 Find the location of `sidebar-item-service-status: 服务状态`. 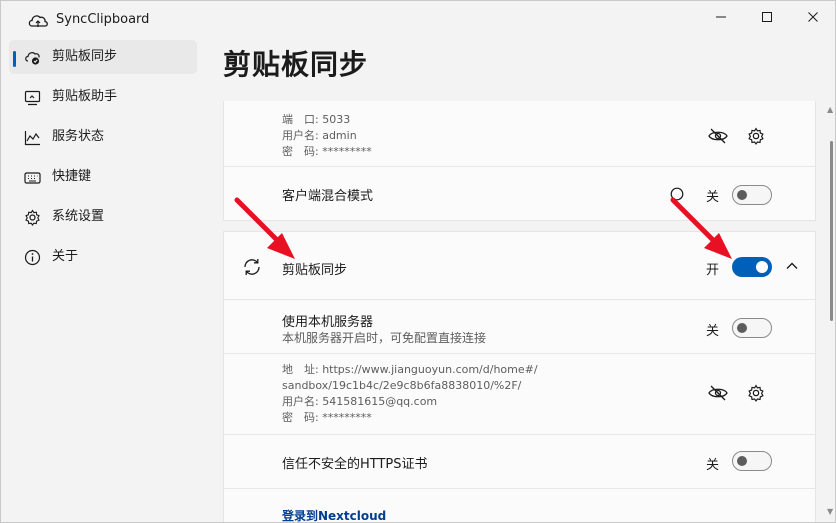

sidebar-item-service-status: 服务状态 is located at coordinates (103, 137).